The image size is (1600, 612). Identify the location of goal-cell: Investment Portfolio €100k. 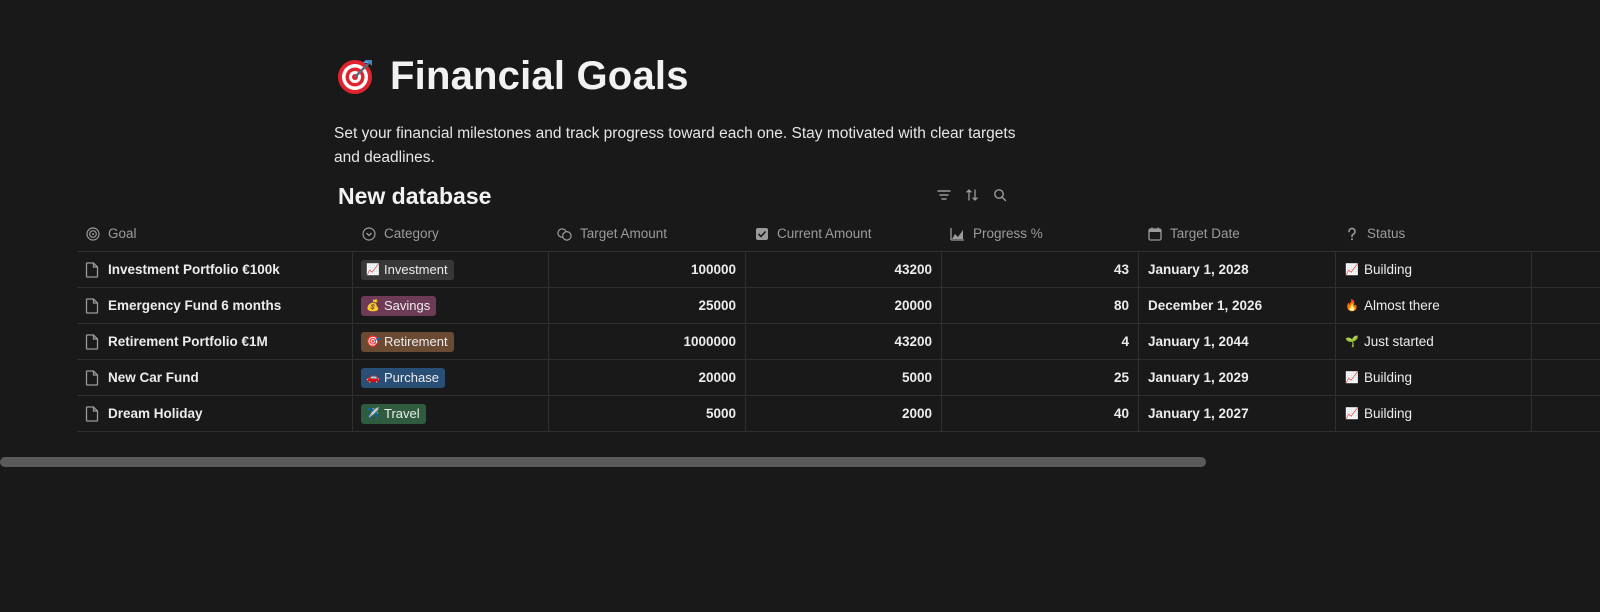
(215, 269).